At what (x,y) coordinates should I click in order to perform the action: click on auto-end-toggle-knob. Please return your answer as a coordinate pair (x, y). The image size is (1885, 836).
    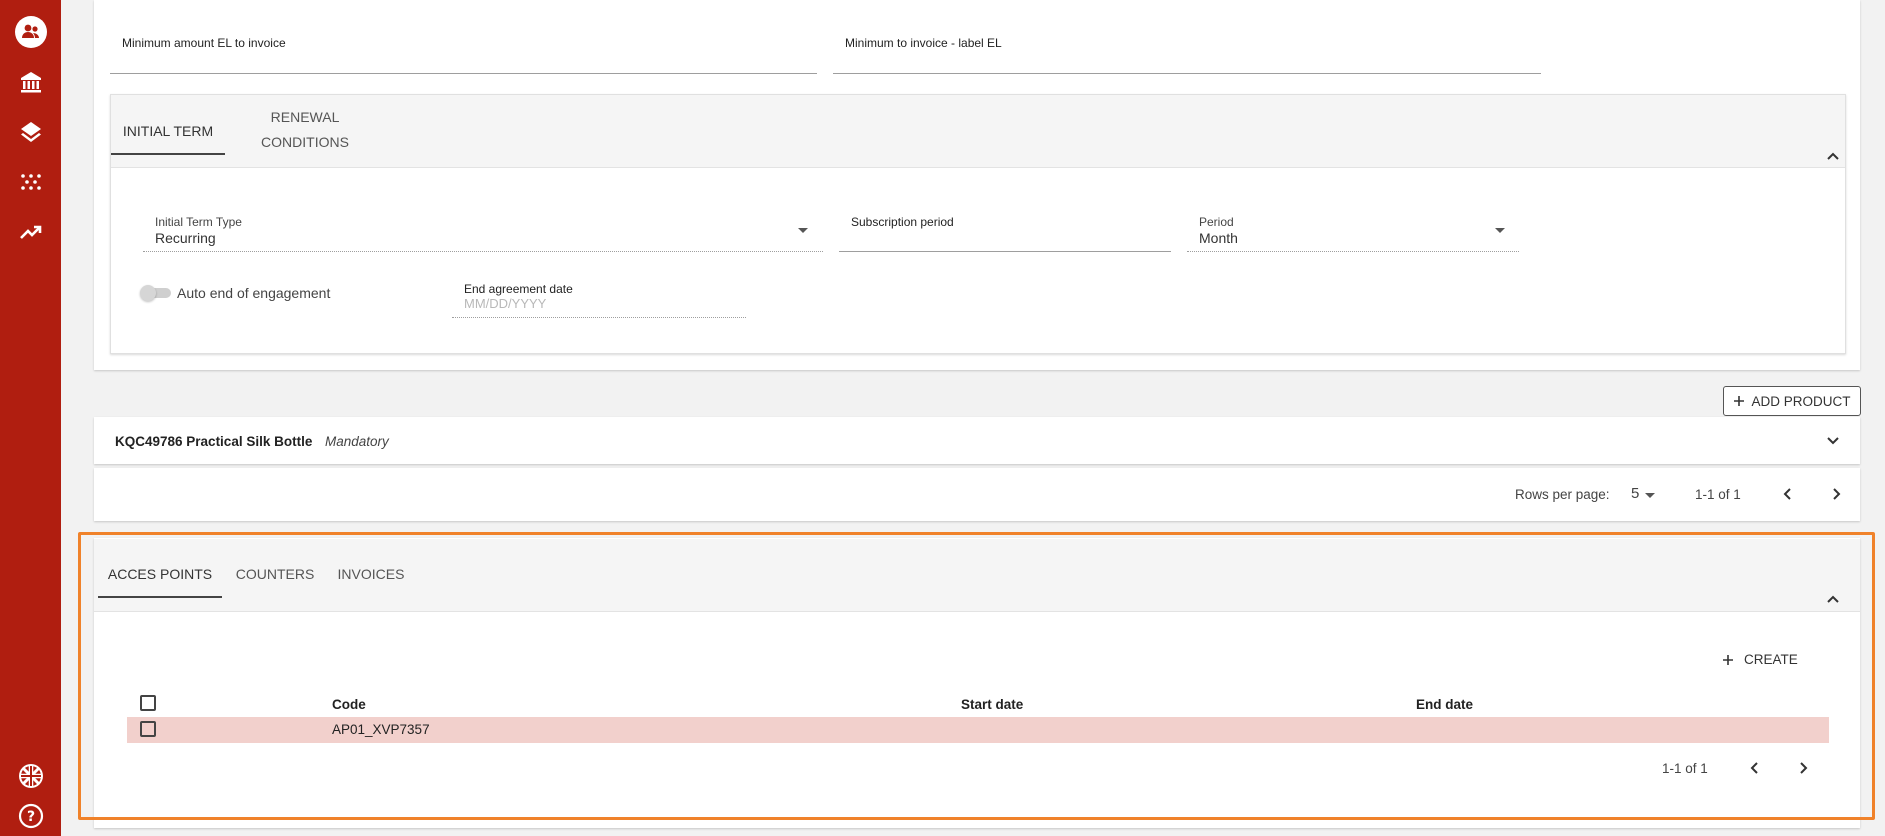
    Looking at the image, I should click on (148, 293).